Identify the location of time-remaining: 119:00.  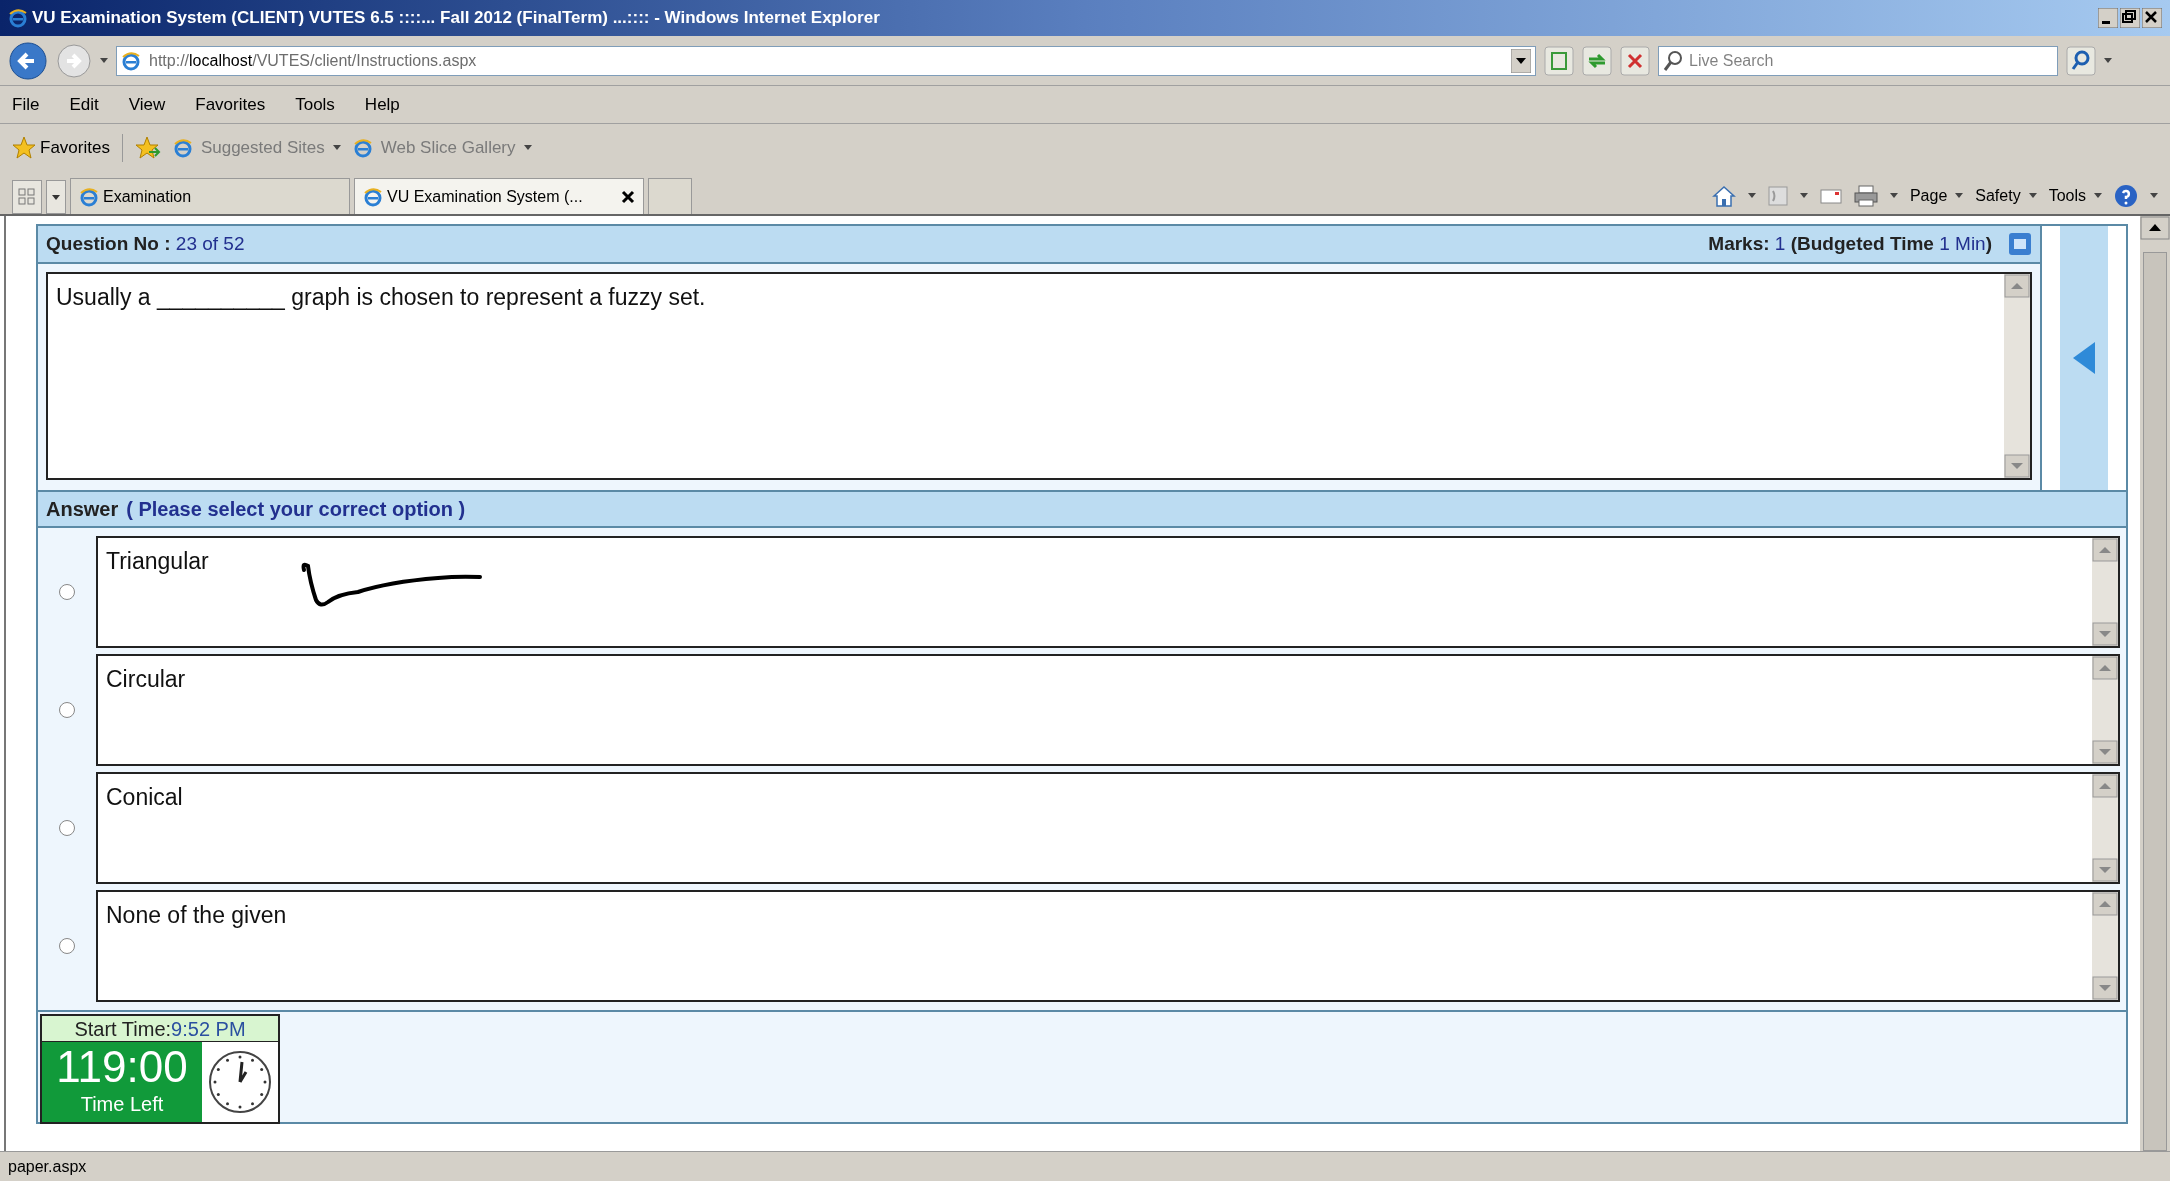
(122, 1067).